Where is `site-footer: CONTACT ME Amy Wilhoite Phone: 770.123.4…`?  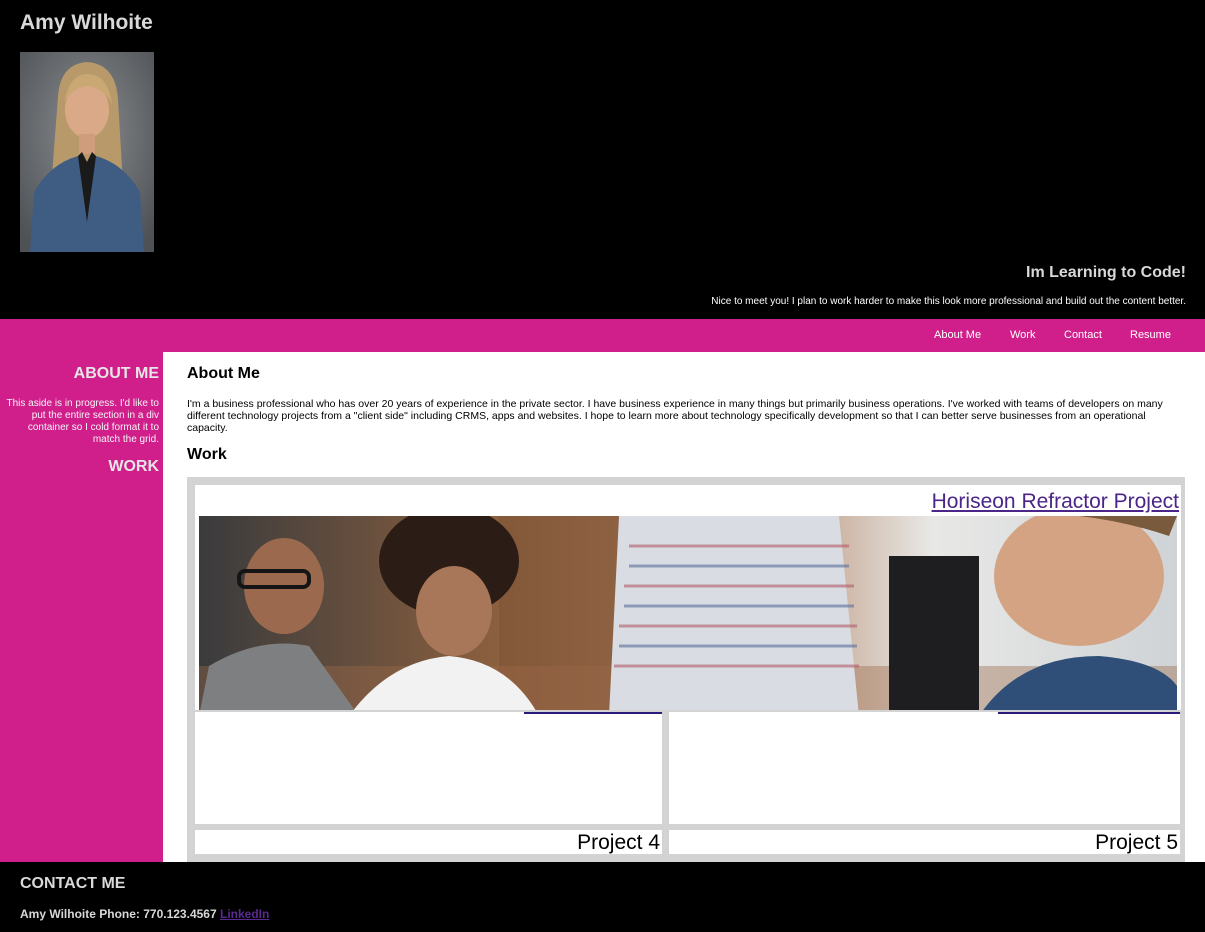
site-footer: CONTACT ME Amy Wilhoite Phone: 770.123.4… is located at coordinates (602, 897).